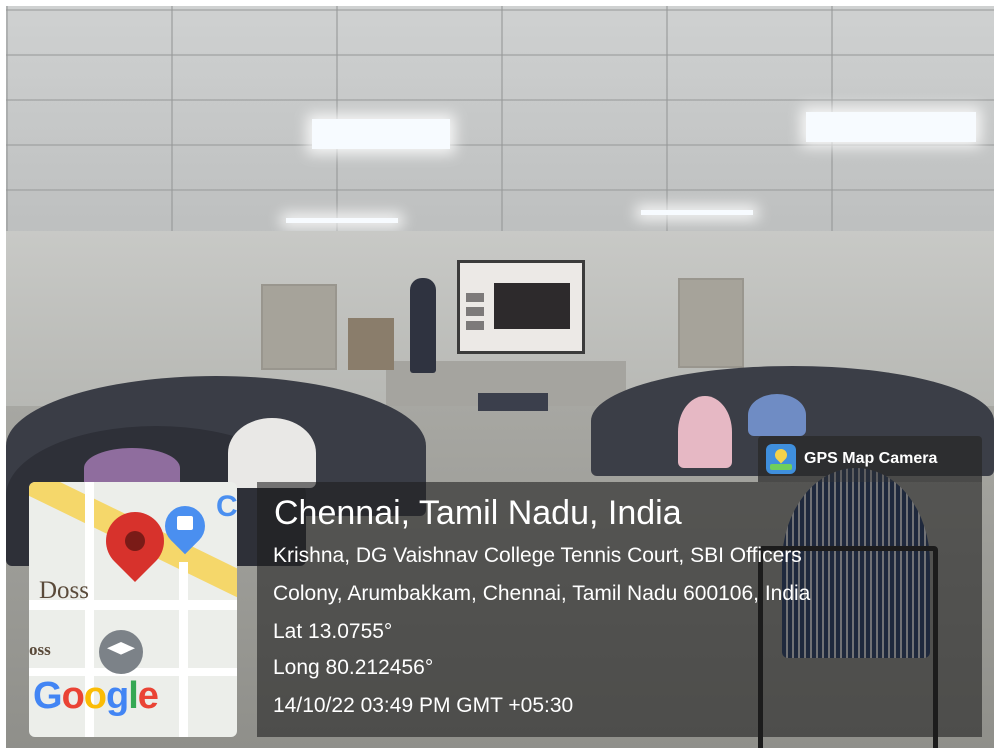 The height and width of the screenshot is (753, 997). Describe the element at coordinates (532, 306) in the screenshot. I see `presentation-slide` at that location.